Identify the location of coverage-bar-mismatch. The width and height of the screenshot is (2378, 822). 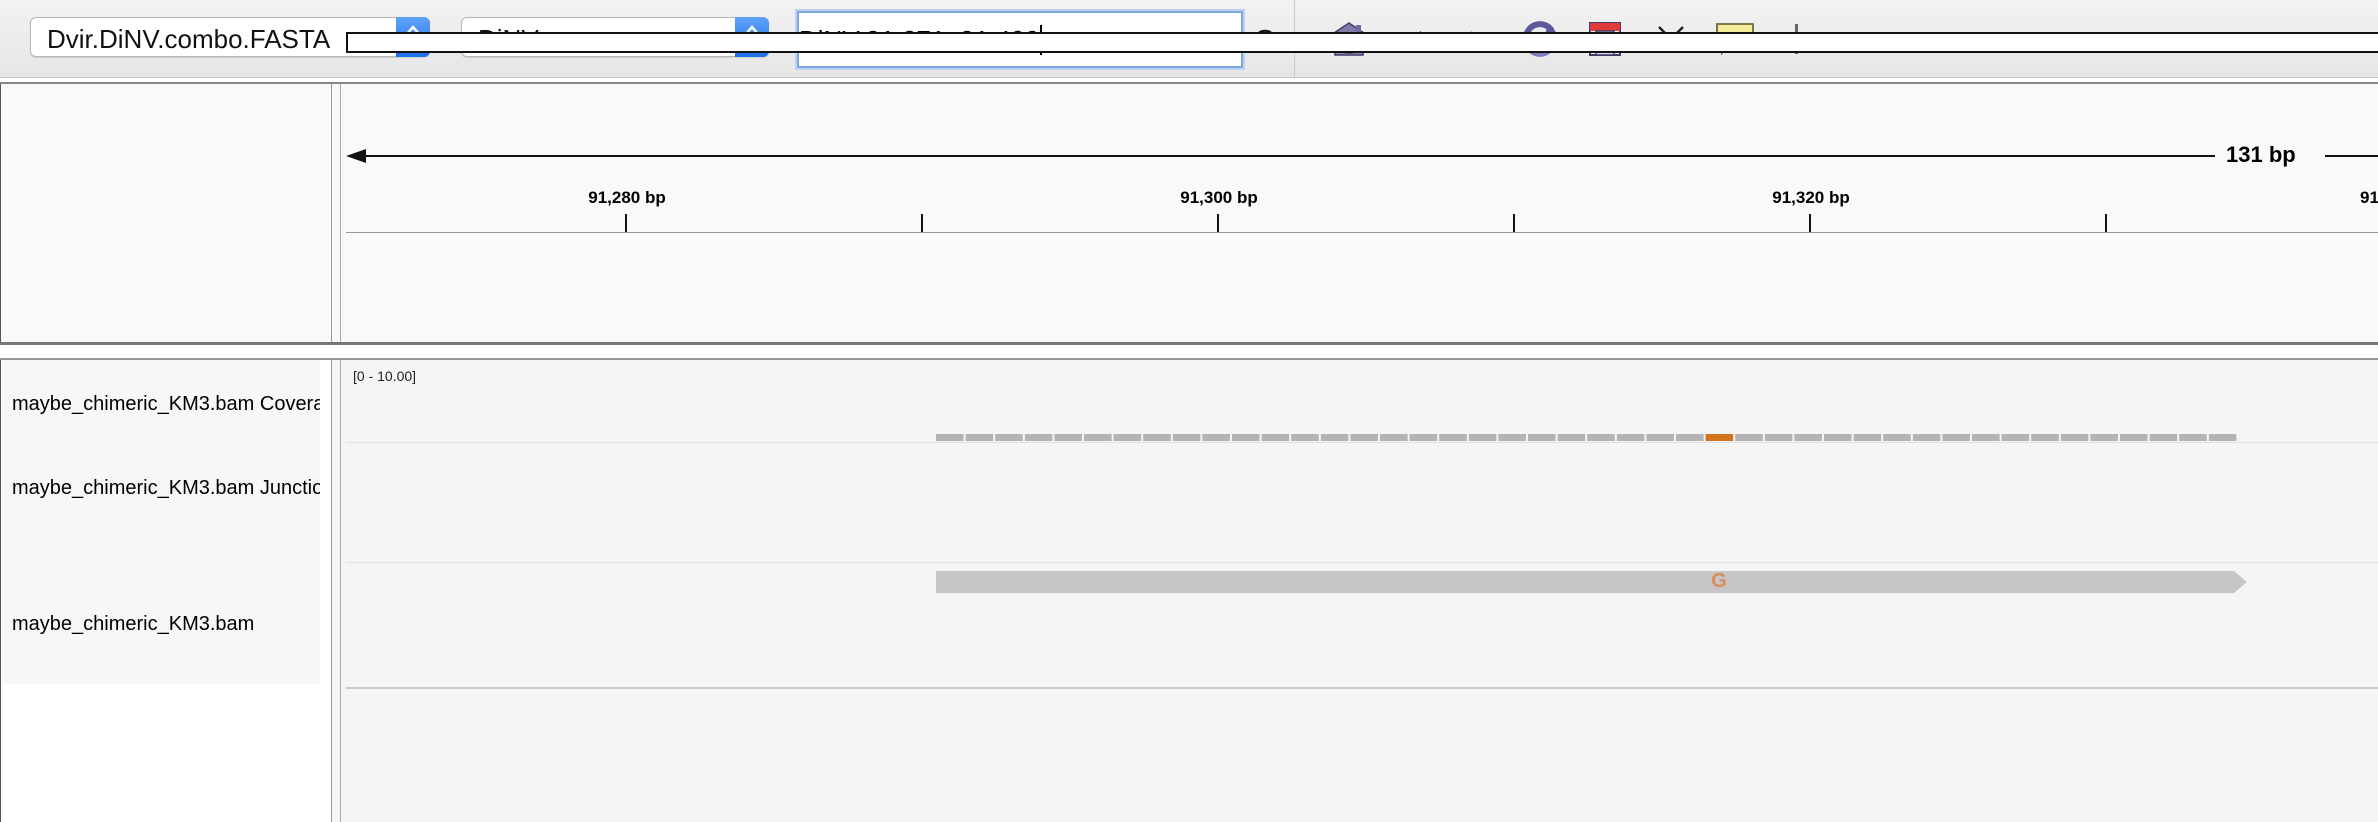
(1719, 437).